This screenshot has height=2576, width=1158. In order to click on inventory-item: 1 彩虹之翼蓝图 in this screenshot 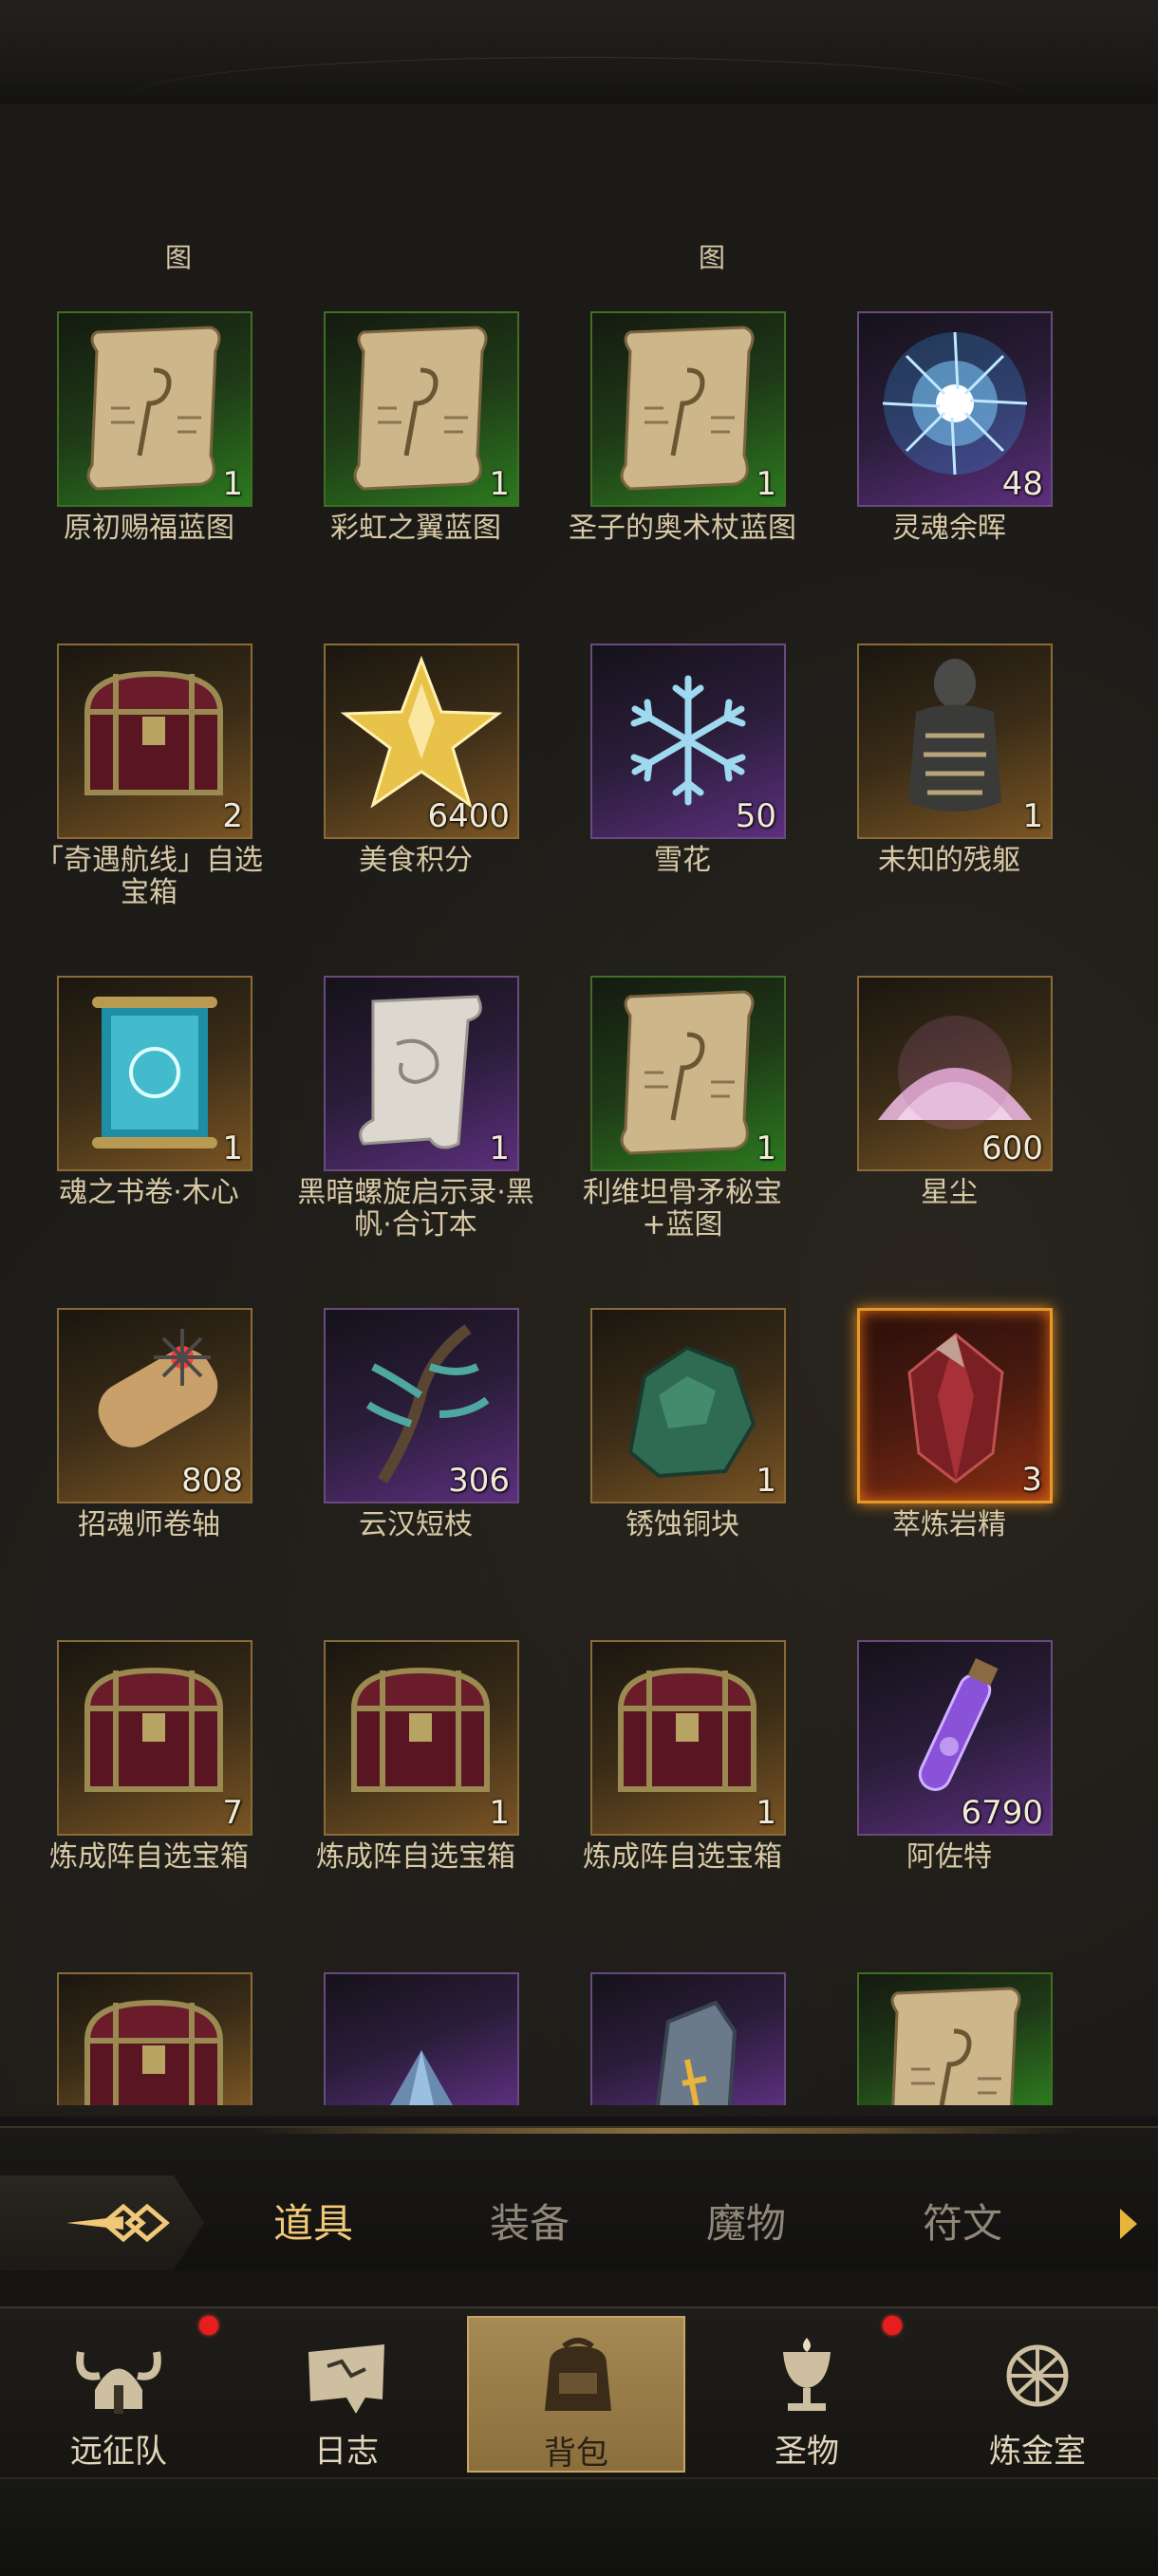, I will do `click(416, 454)`.